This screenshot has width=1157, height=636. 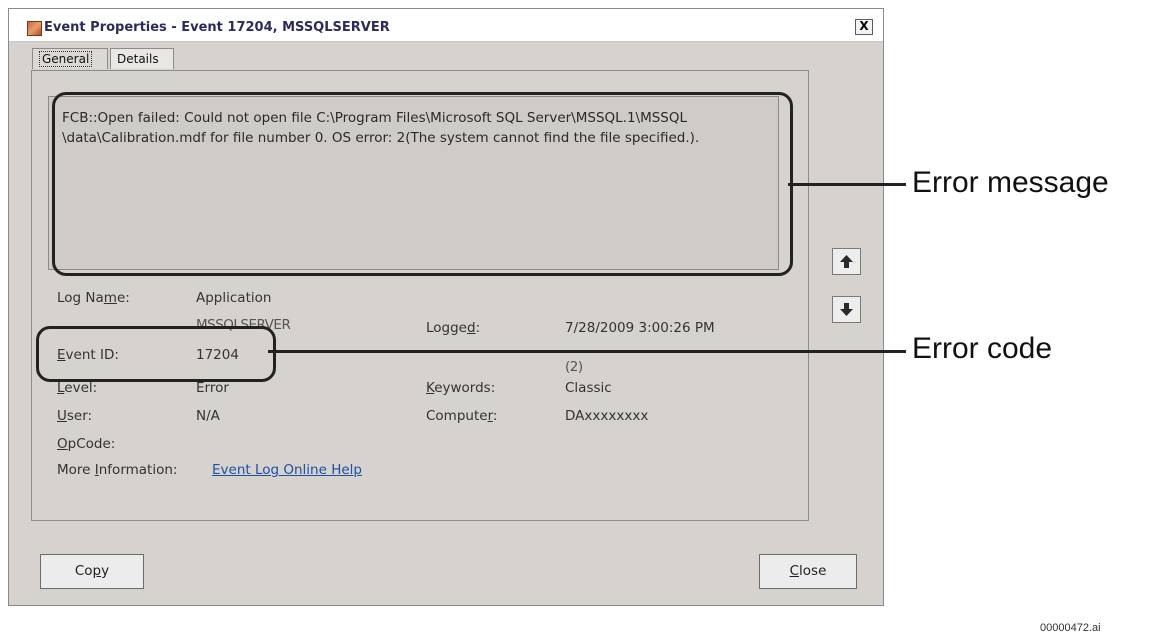 I want to click on keywords-value: Classic, so click(x=588, y=388).